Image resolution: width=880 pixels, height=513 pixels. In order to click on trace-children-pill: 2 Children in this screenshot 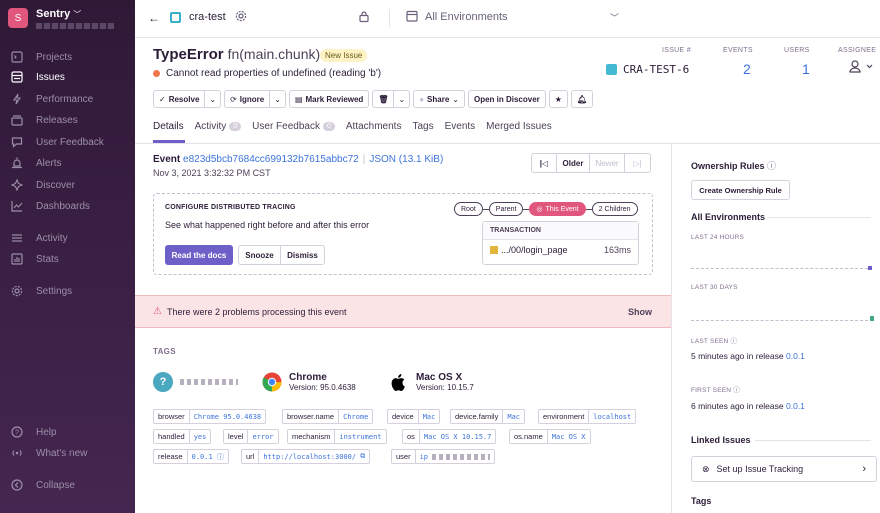, I will do `click(614, 209)`.